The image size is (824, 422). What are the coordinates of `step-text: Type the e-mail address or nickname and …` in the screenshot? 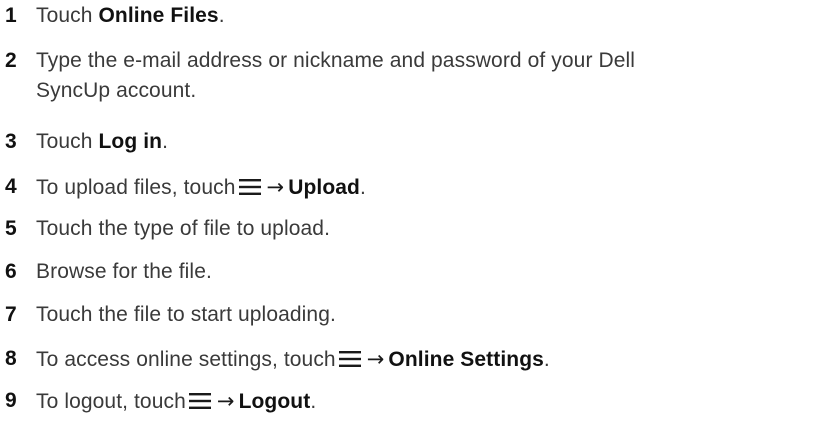 It's located at (428, 76).